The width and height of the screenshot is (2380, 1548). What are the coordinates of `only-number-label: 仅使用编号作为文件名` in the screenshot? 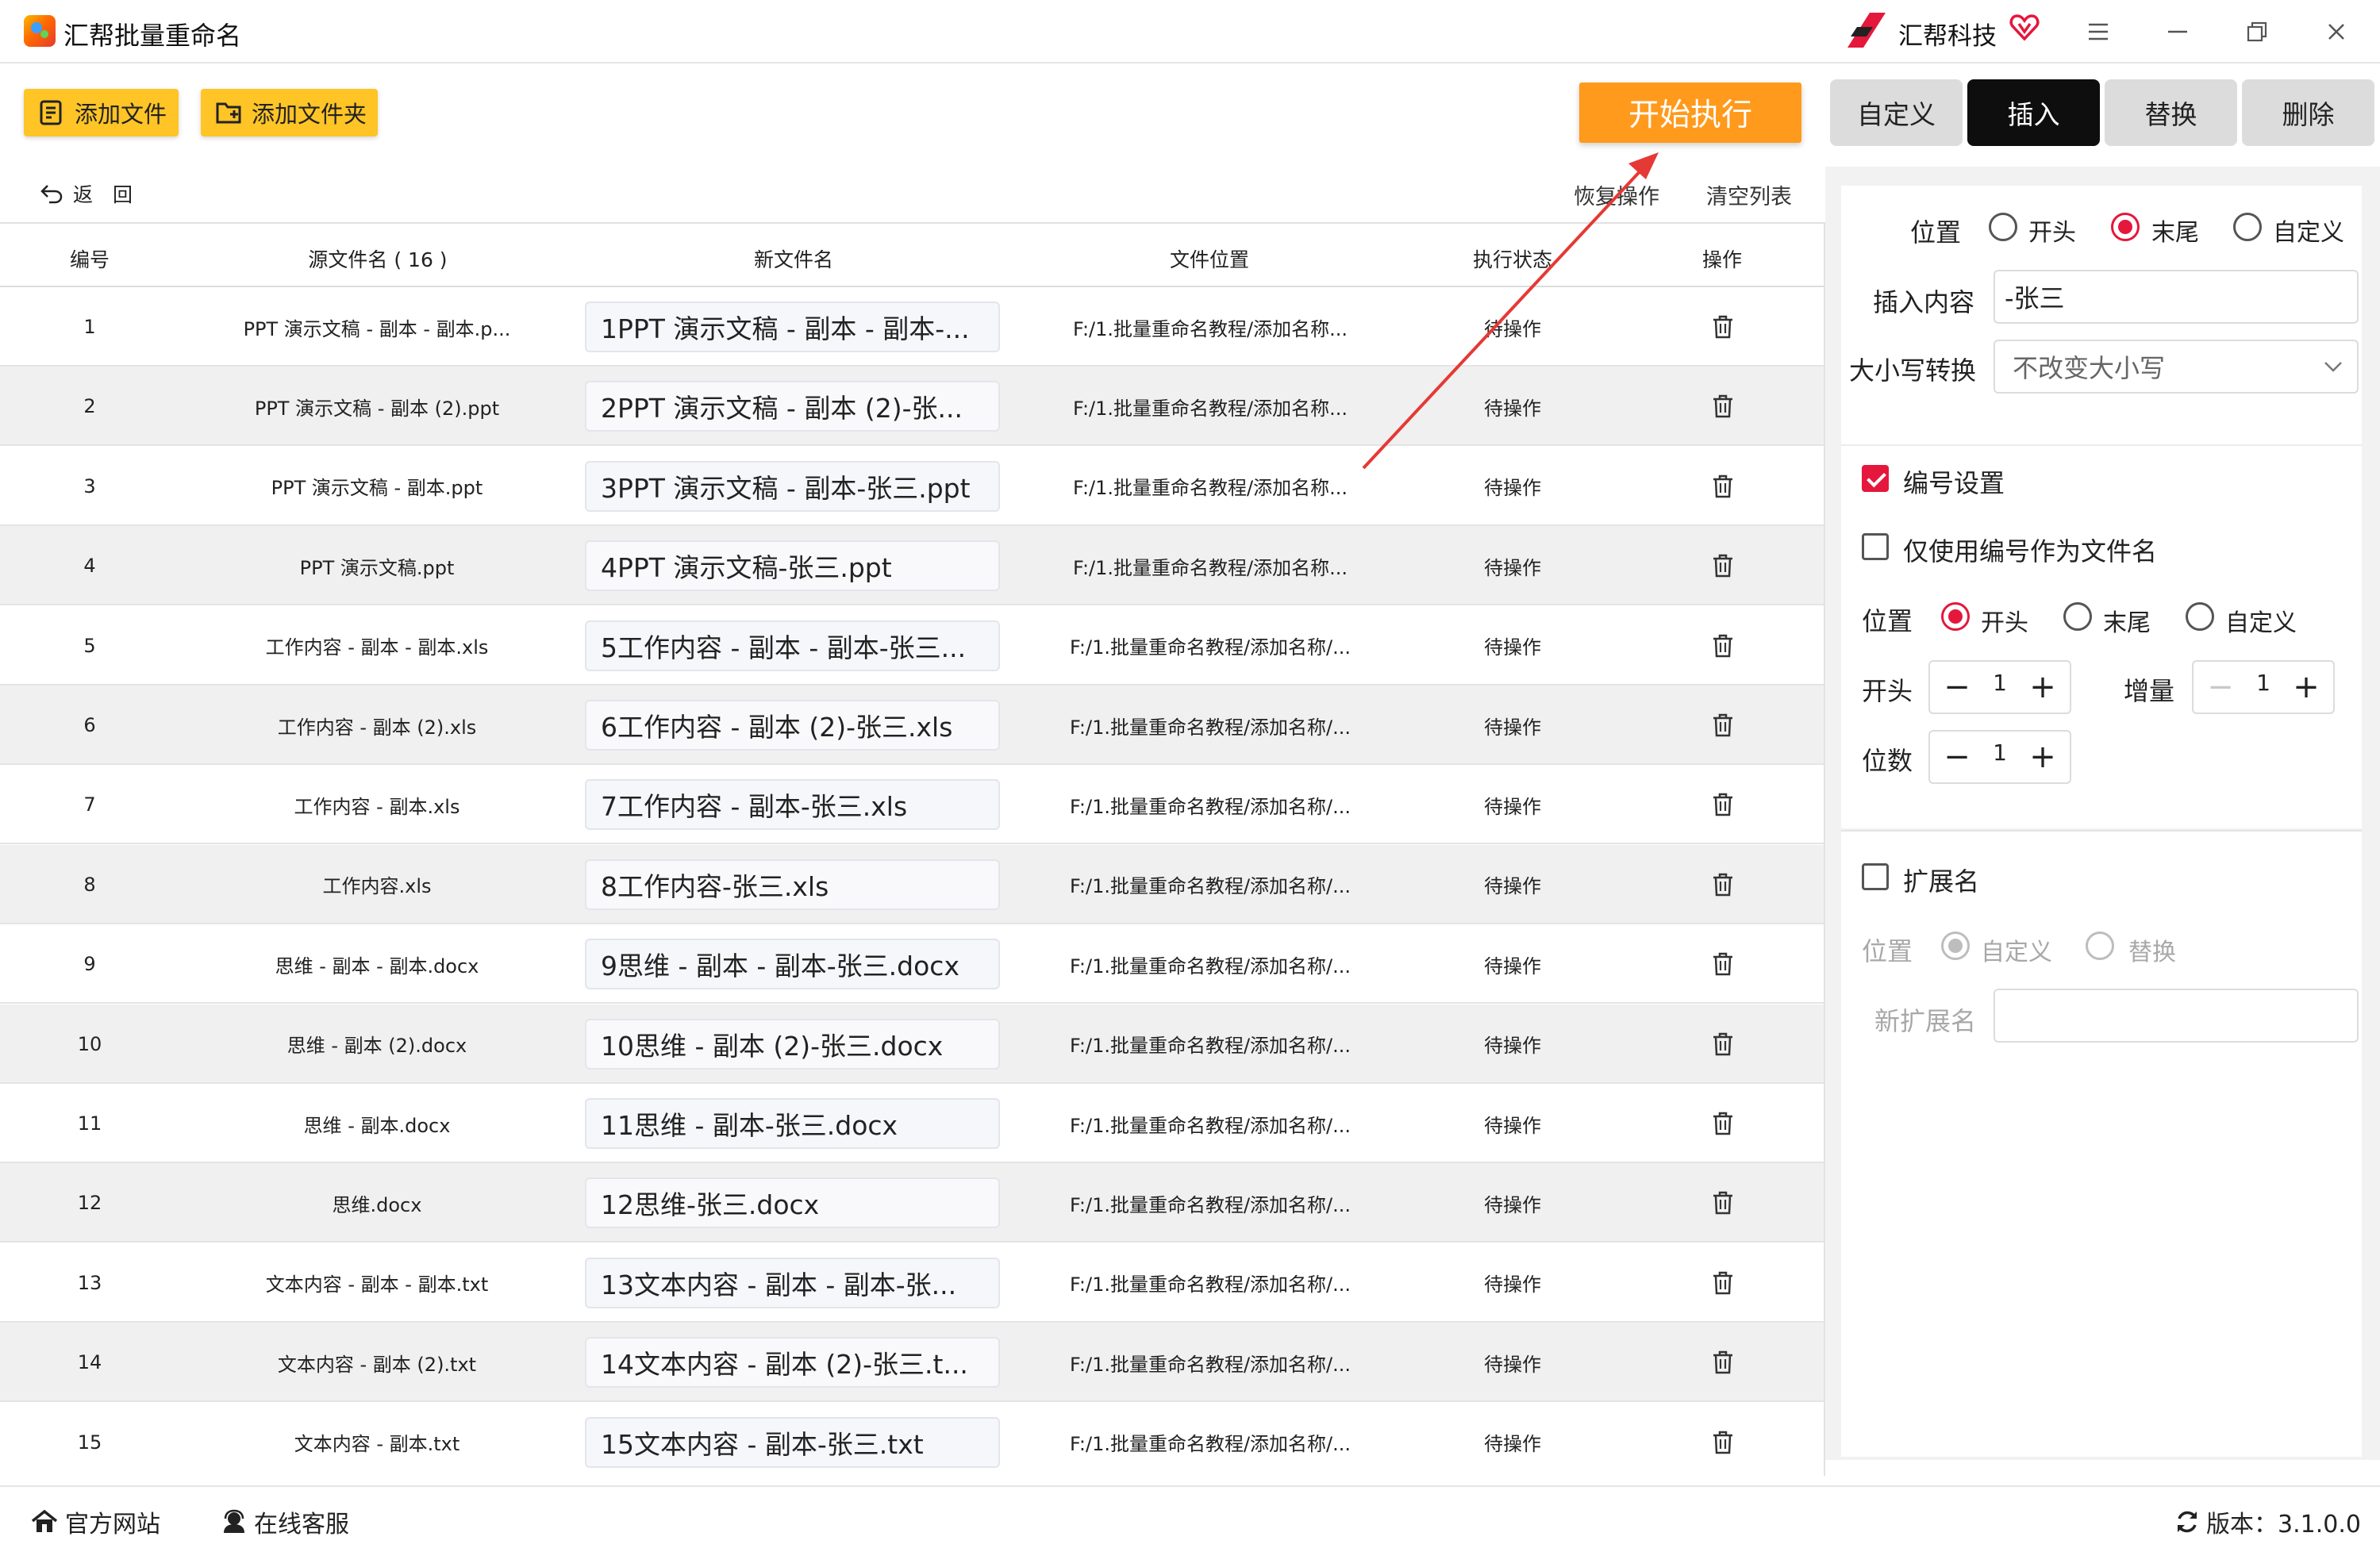 It's located at (2030, 552).